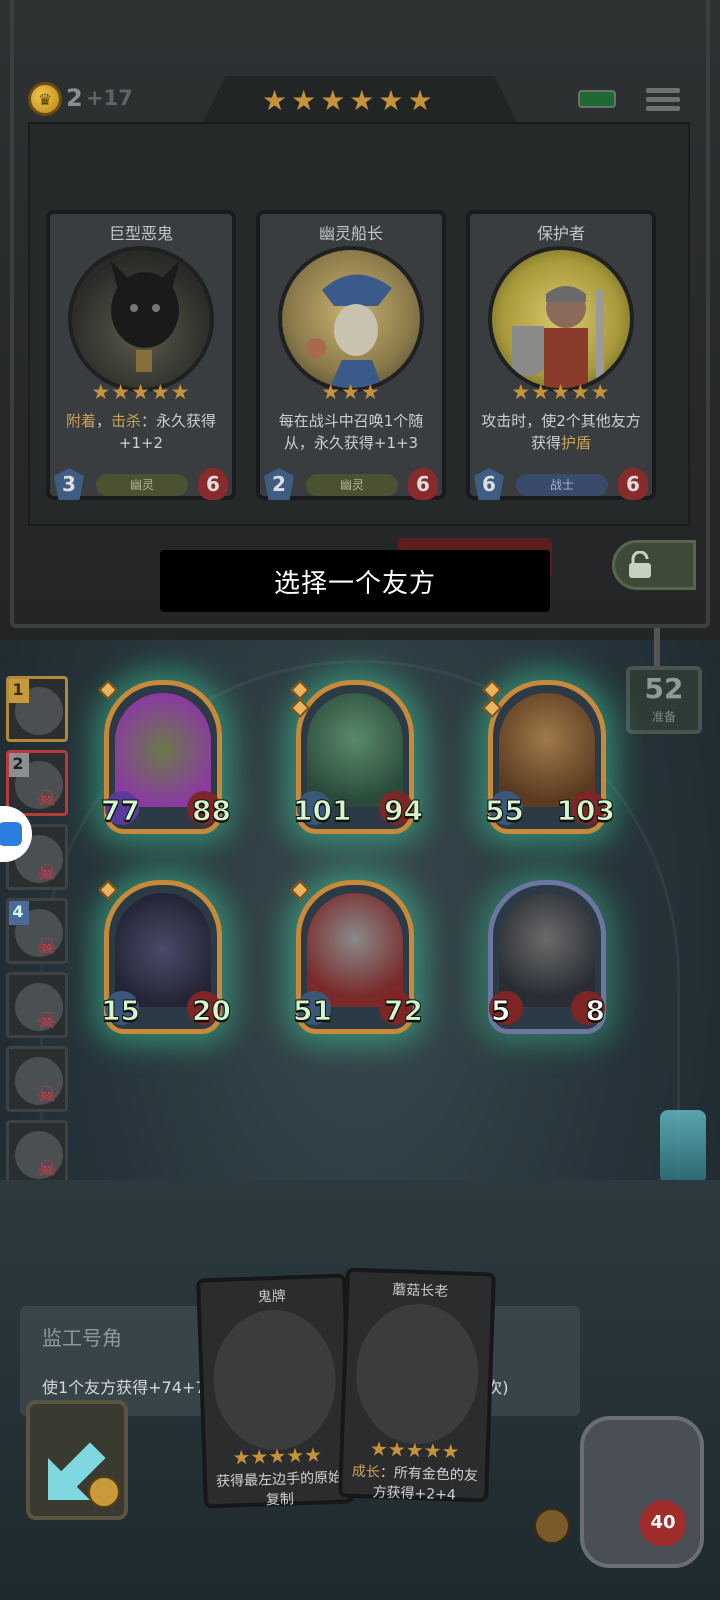 Image resolution: width=720 pixels, height=1600 pixels. I want to click on card-attack: 2, so click(279, 484).